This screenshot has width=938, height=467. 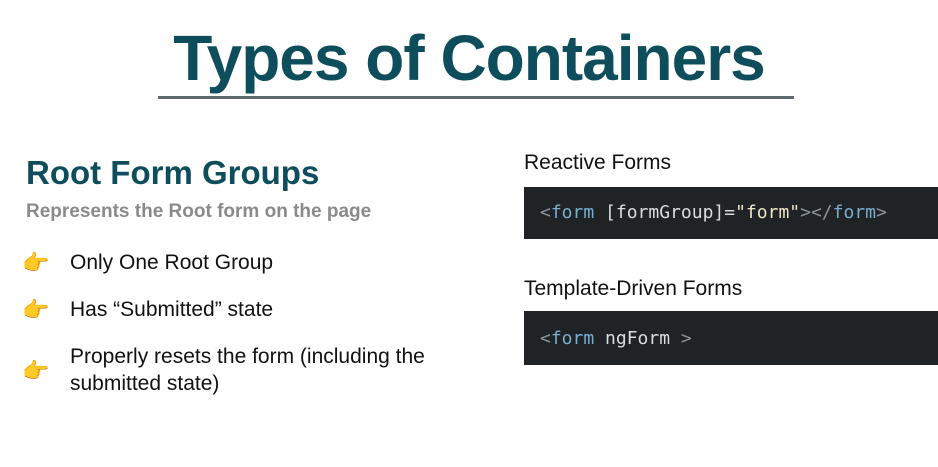 What do you see at coordinates (476, 97) in the screenshot?
I see `title-underline` at bounding box center [476, 97].